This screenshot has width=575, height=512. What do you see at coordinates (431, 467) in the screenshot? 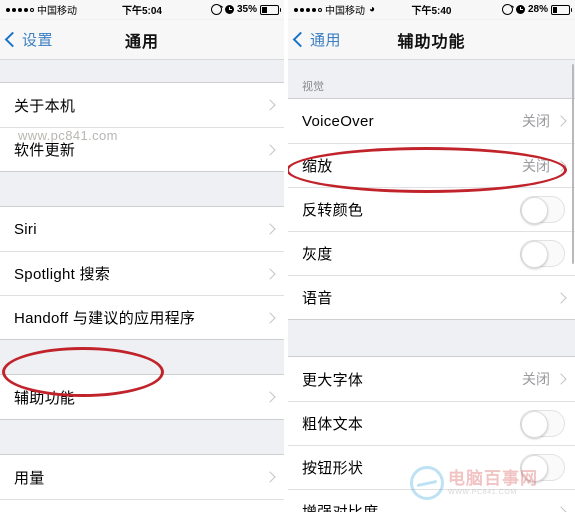
I see `row-button-shapes: 按钮形状` at bounding box center [431, 467].